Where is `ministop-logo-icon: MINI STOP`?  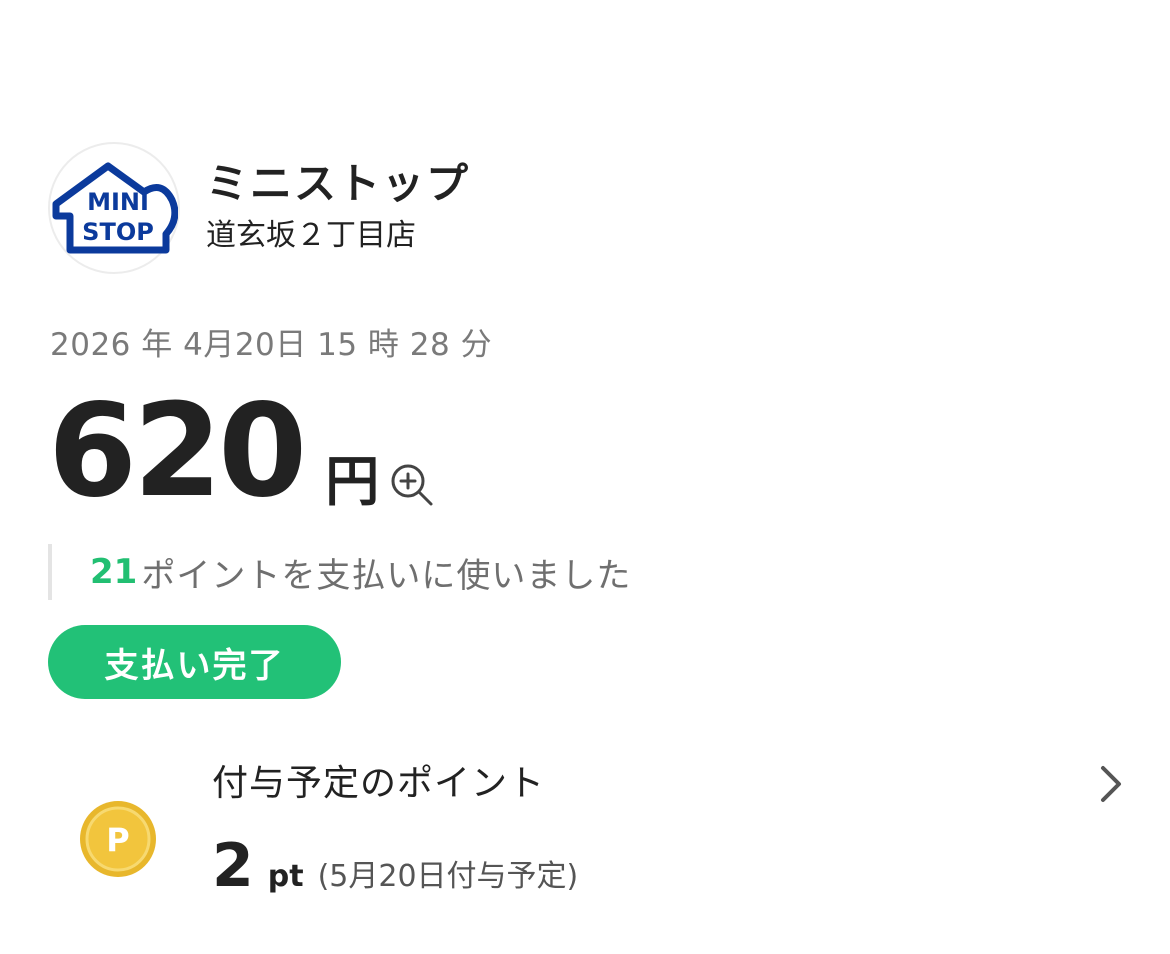 ministop-logo-icon: MINI STOP is located at coordinates (115, 208).